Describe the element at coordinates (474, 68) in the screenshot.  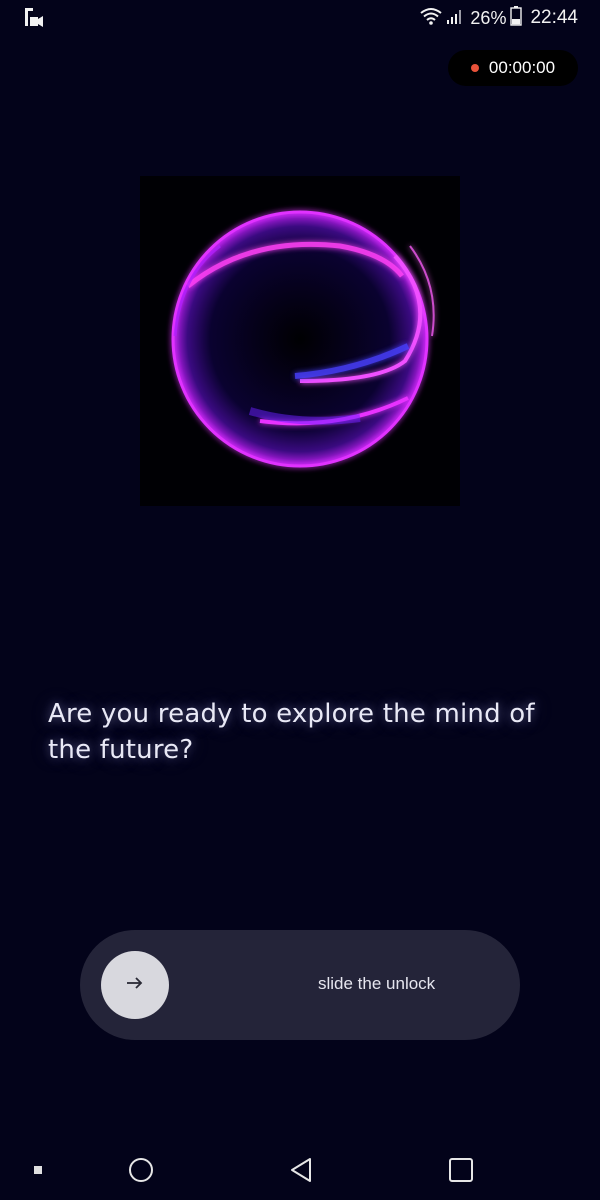
I see `recording-dot-icon` at that location.